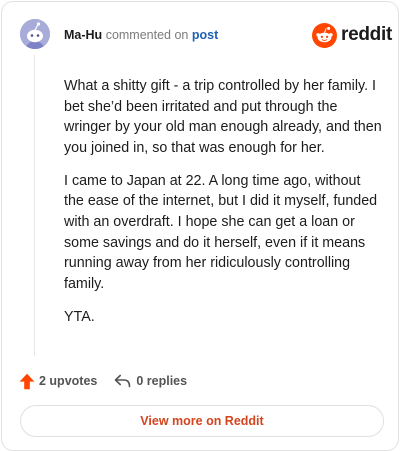 This screenshot has width=400, height=452. I want to click on user-avatar, so click(35, 34).